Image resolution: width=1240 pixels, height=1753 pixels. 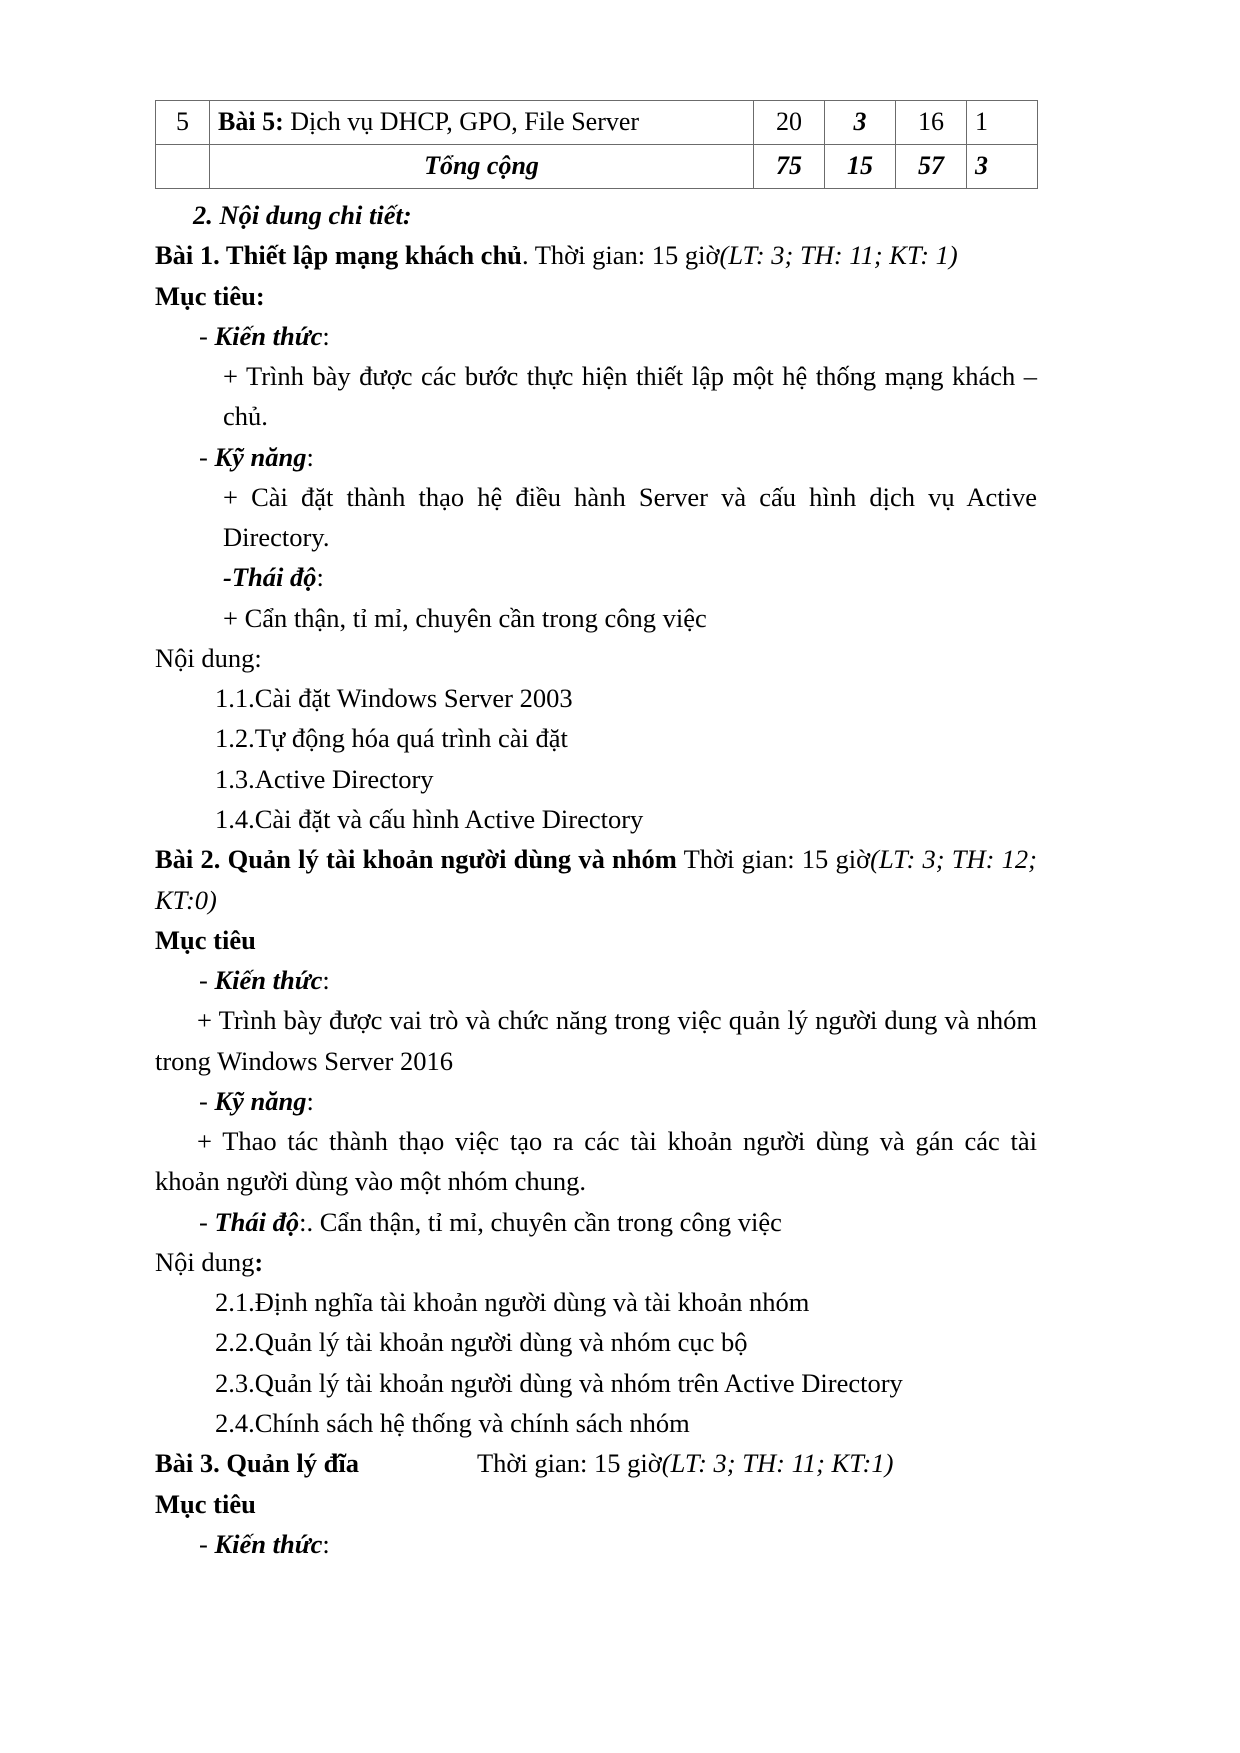 I want to click on content-label-text: Nội dung:, so click(x=208, y=657).